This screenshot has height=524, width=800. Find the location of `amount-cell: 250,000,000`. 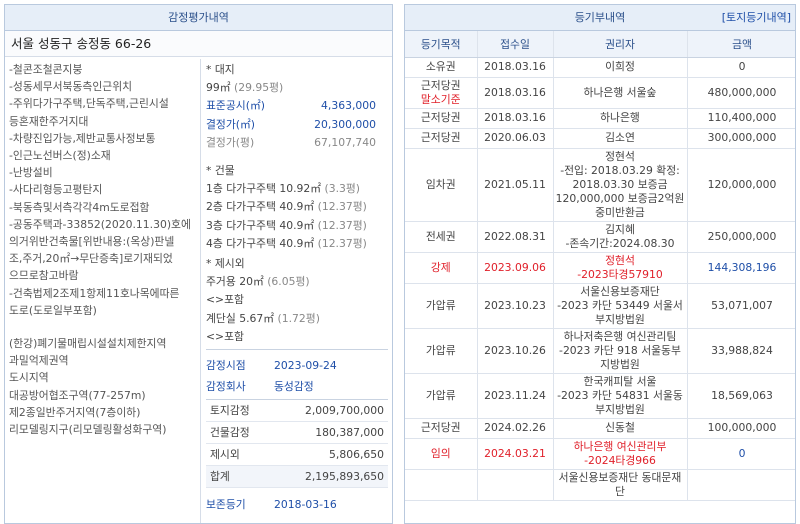

amount-cell: 250,000,000 is located at coordinates (741, 237).